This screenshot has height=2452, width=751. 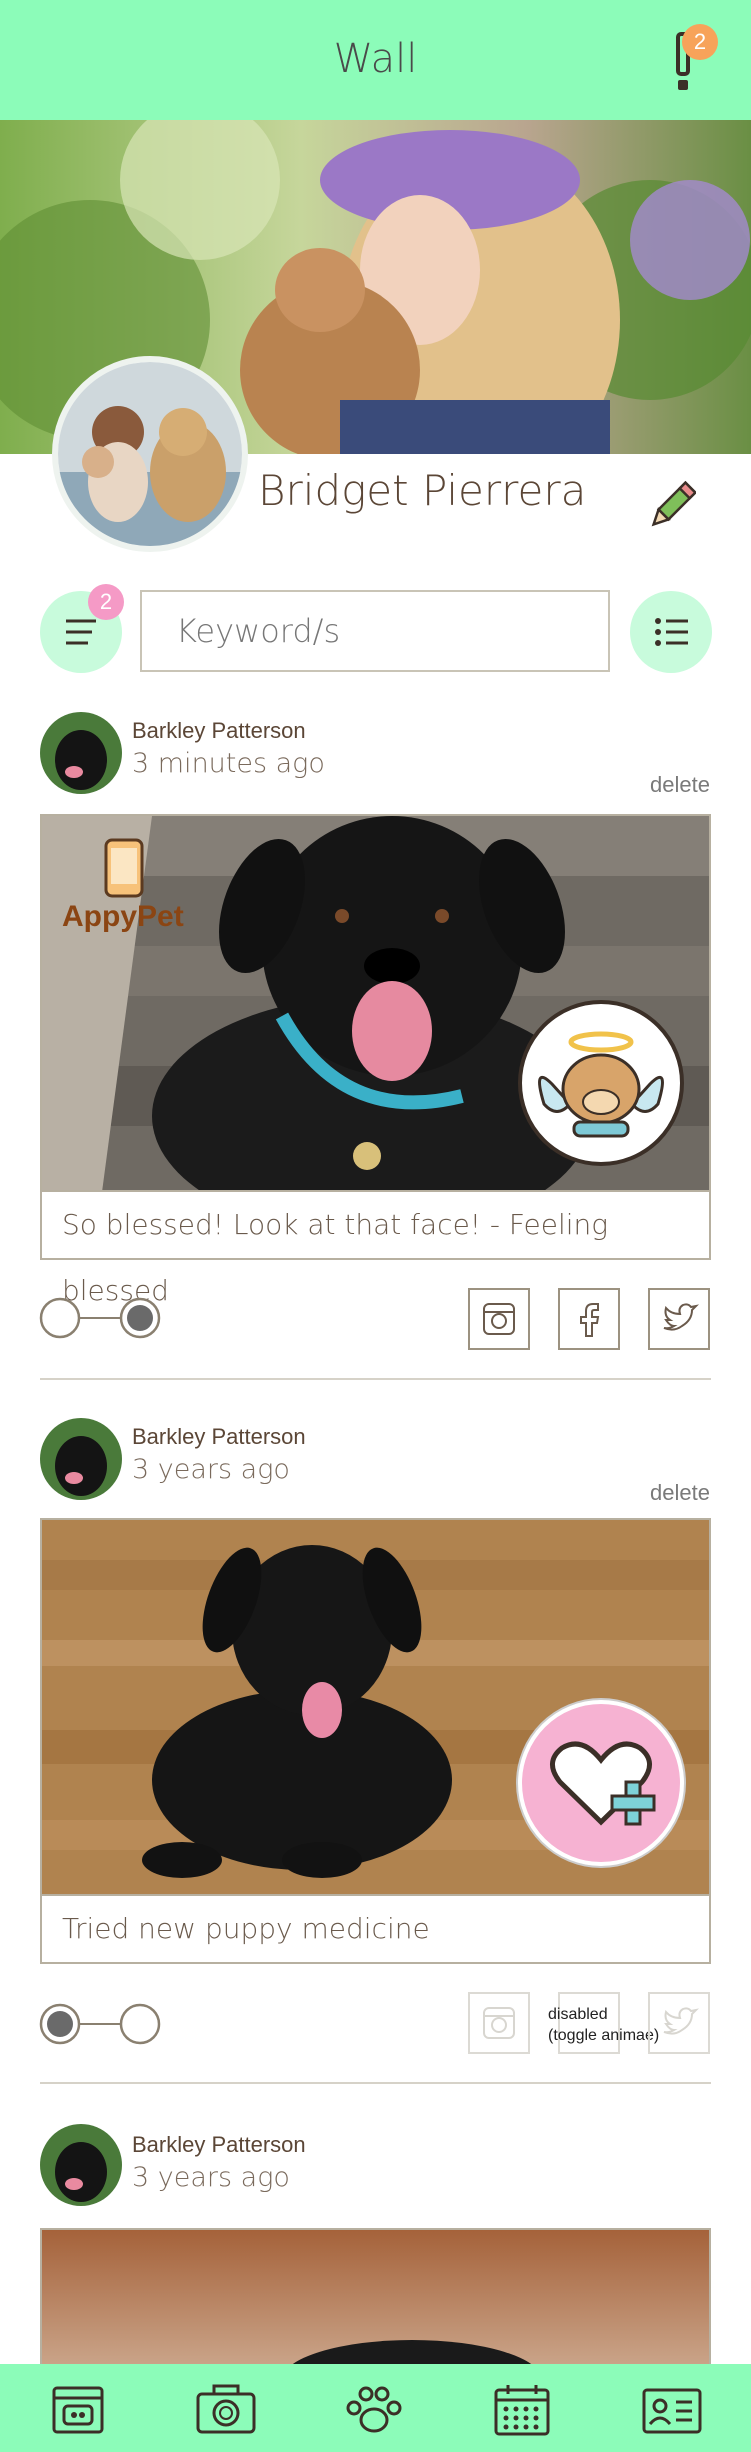 What do you see at coordinates (150, 454) in the screenshot?
I see `profile-avatar` at bounding box center [150, 454].